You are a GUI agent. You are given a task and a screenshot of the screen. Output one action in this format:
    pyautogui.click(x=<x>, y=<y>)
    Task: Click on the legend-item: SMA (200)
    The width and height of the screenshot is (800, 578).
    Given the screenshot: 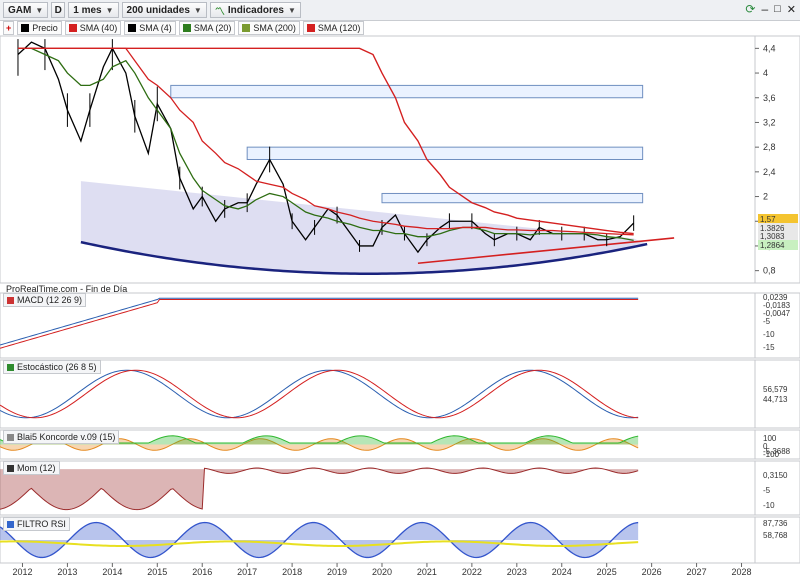 What is the action you would take?
    pyautogui.click(x=269, y=28)
    